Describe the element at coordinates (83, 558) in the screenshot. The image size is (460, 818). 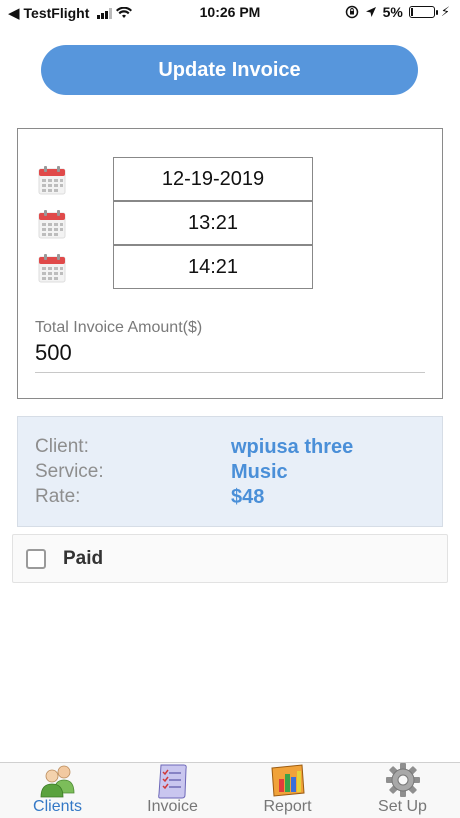
I see `paid-label: Paid` at that location.